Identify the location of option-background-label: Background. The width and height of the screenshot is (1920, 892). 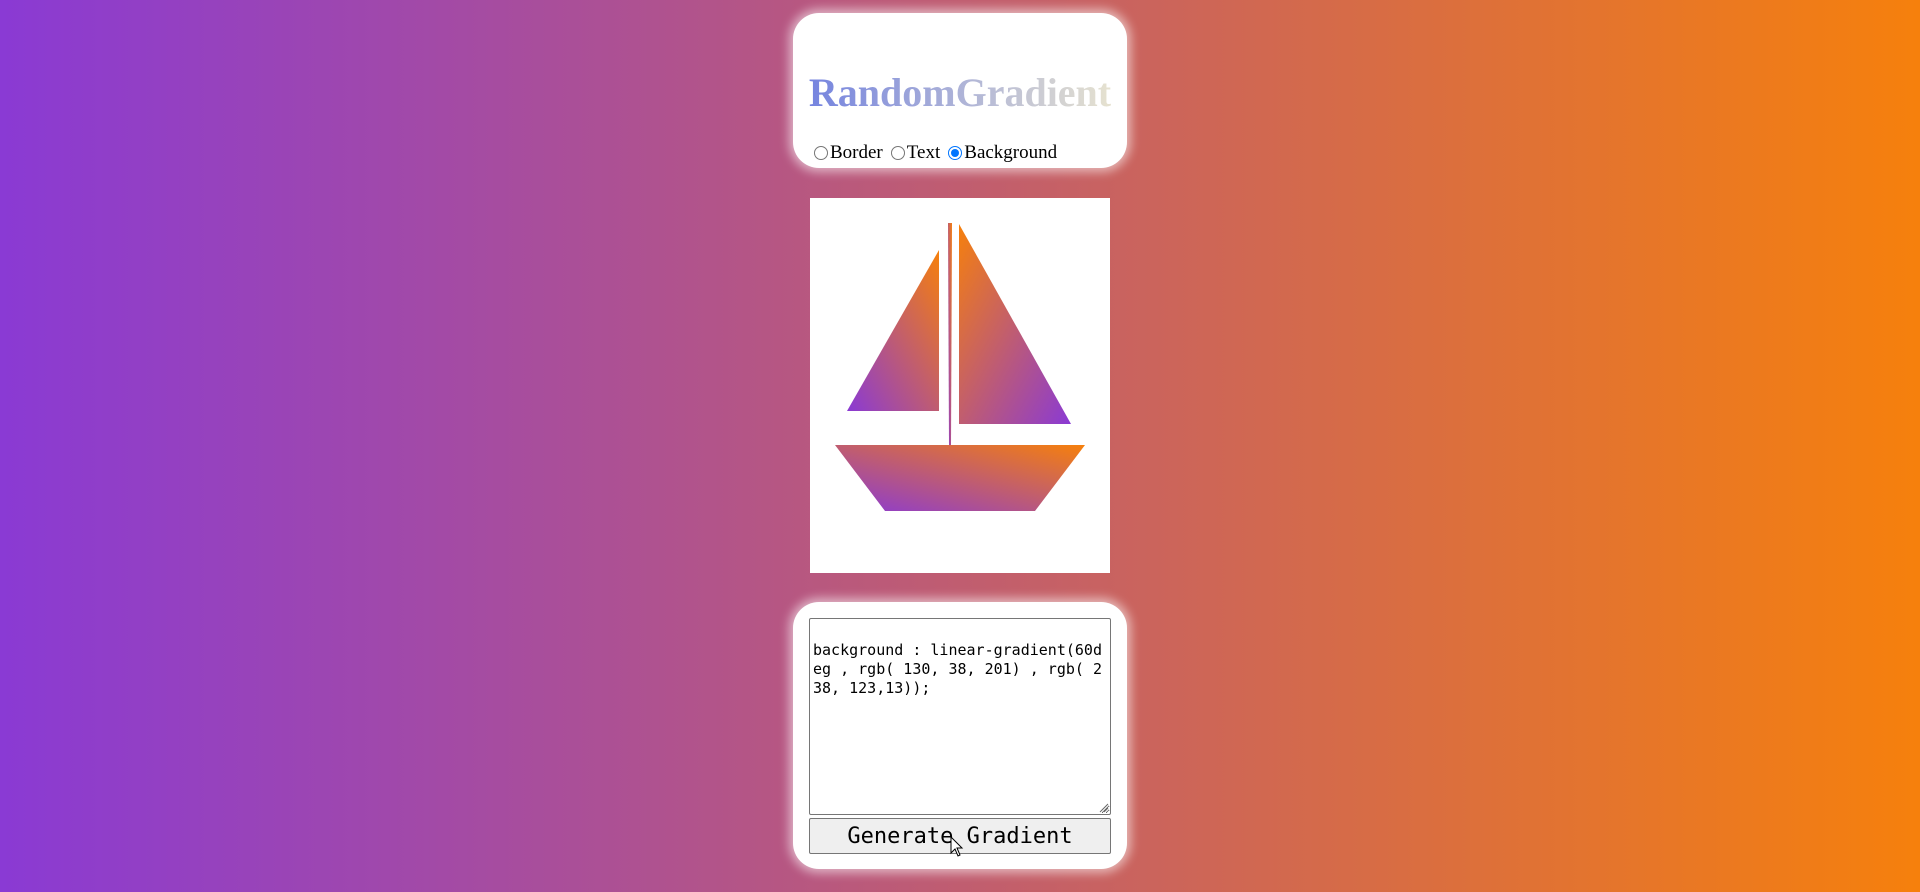
(1011, 152).